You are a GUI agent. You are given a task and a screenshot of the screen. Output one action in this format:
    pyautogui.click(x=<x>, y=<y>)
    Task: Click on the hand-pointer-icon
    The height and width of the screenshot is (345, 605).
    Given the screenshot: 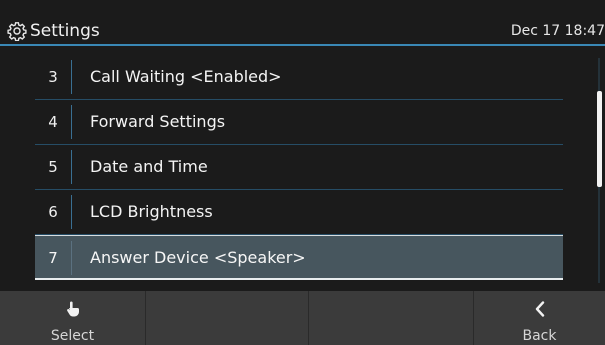 What is the action you would take?
    pyautogui.click(x=72, y=309)
    